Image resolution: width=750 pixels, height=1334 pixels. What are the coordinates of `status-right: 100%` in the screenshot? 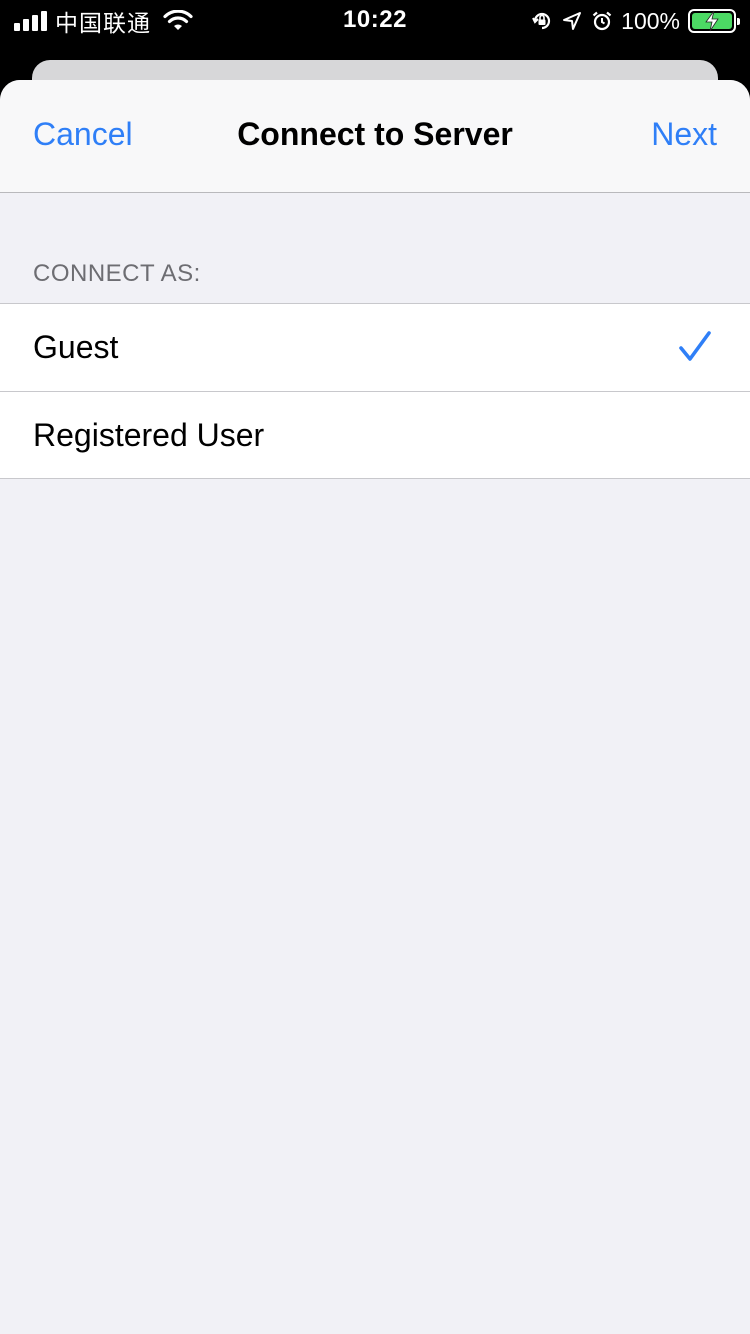 It's located at (635, 21).